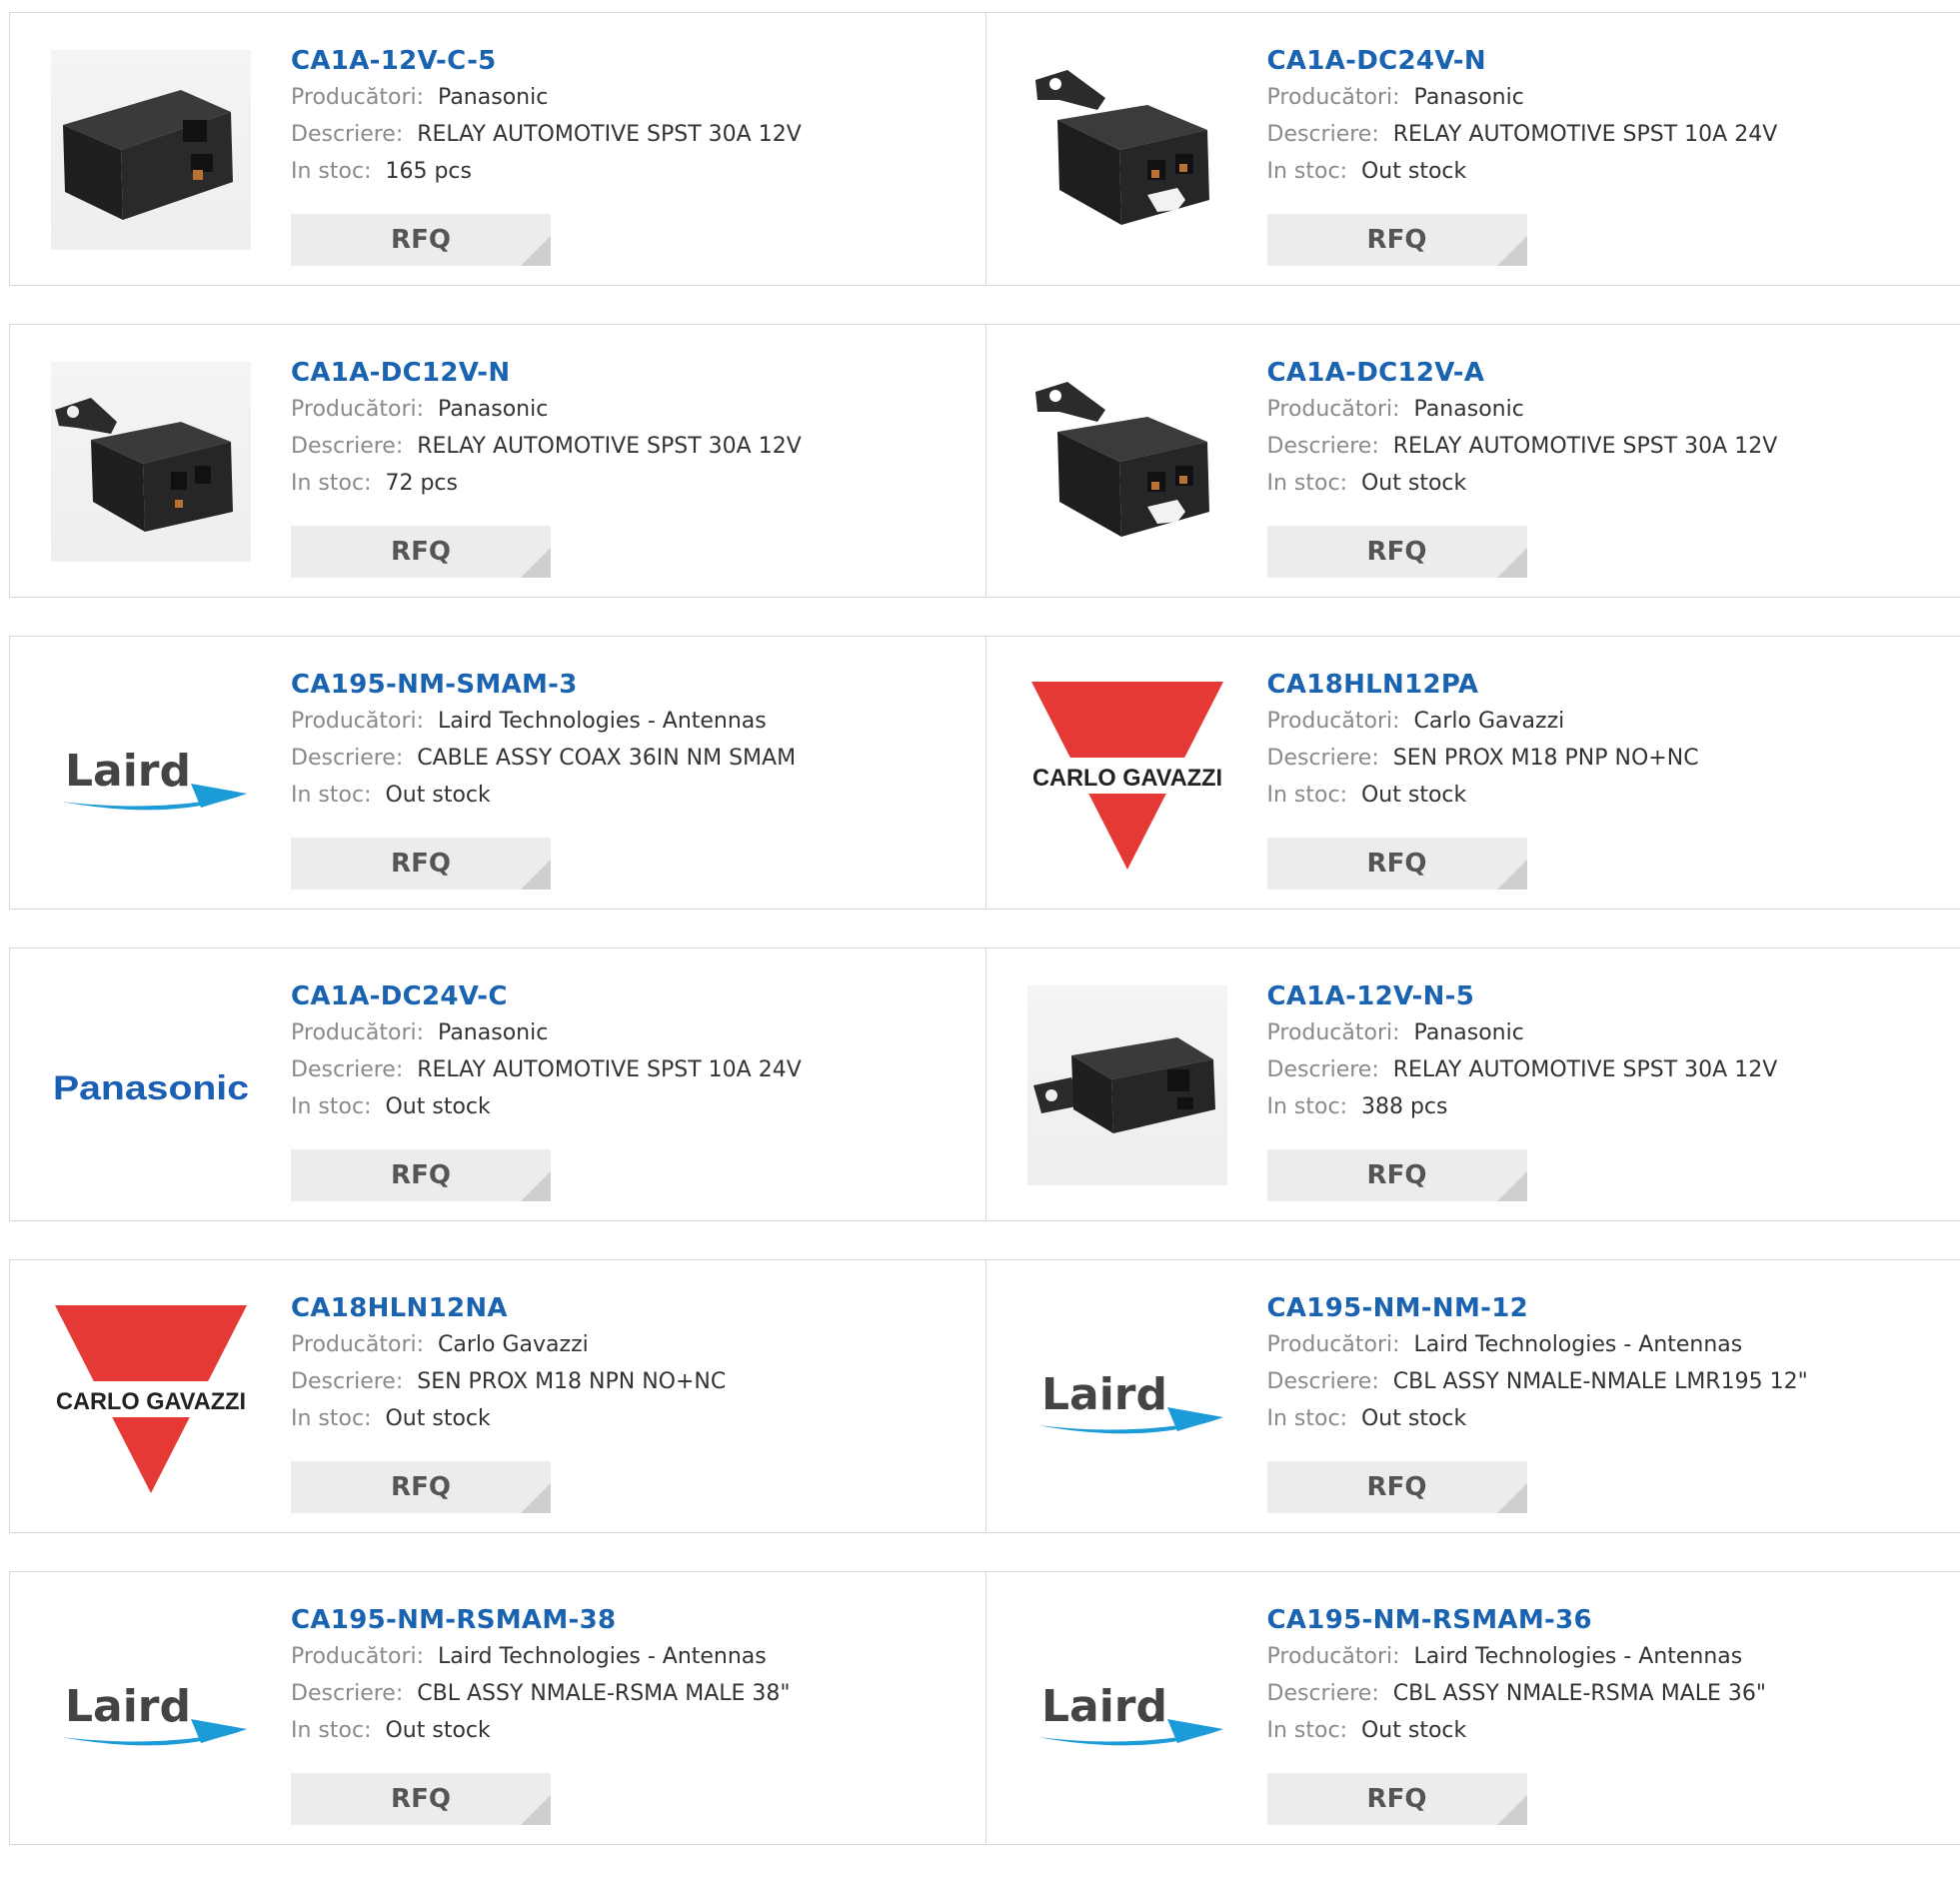 The width and height of the screenshot is (1960, 1883). Describe the element at coordinates (1127, 778) in the screenshot. I see `carlo-gavazzi-logo-text: CARLO GAVAZZI` at that location.